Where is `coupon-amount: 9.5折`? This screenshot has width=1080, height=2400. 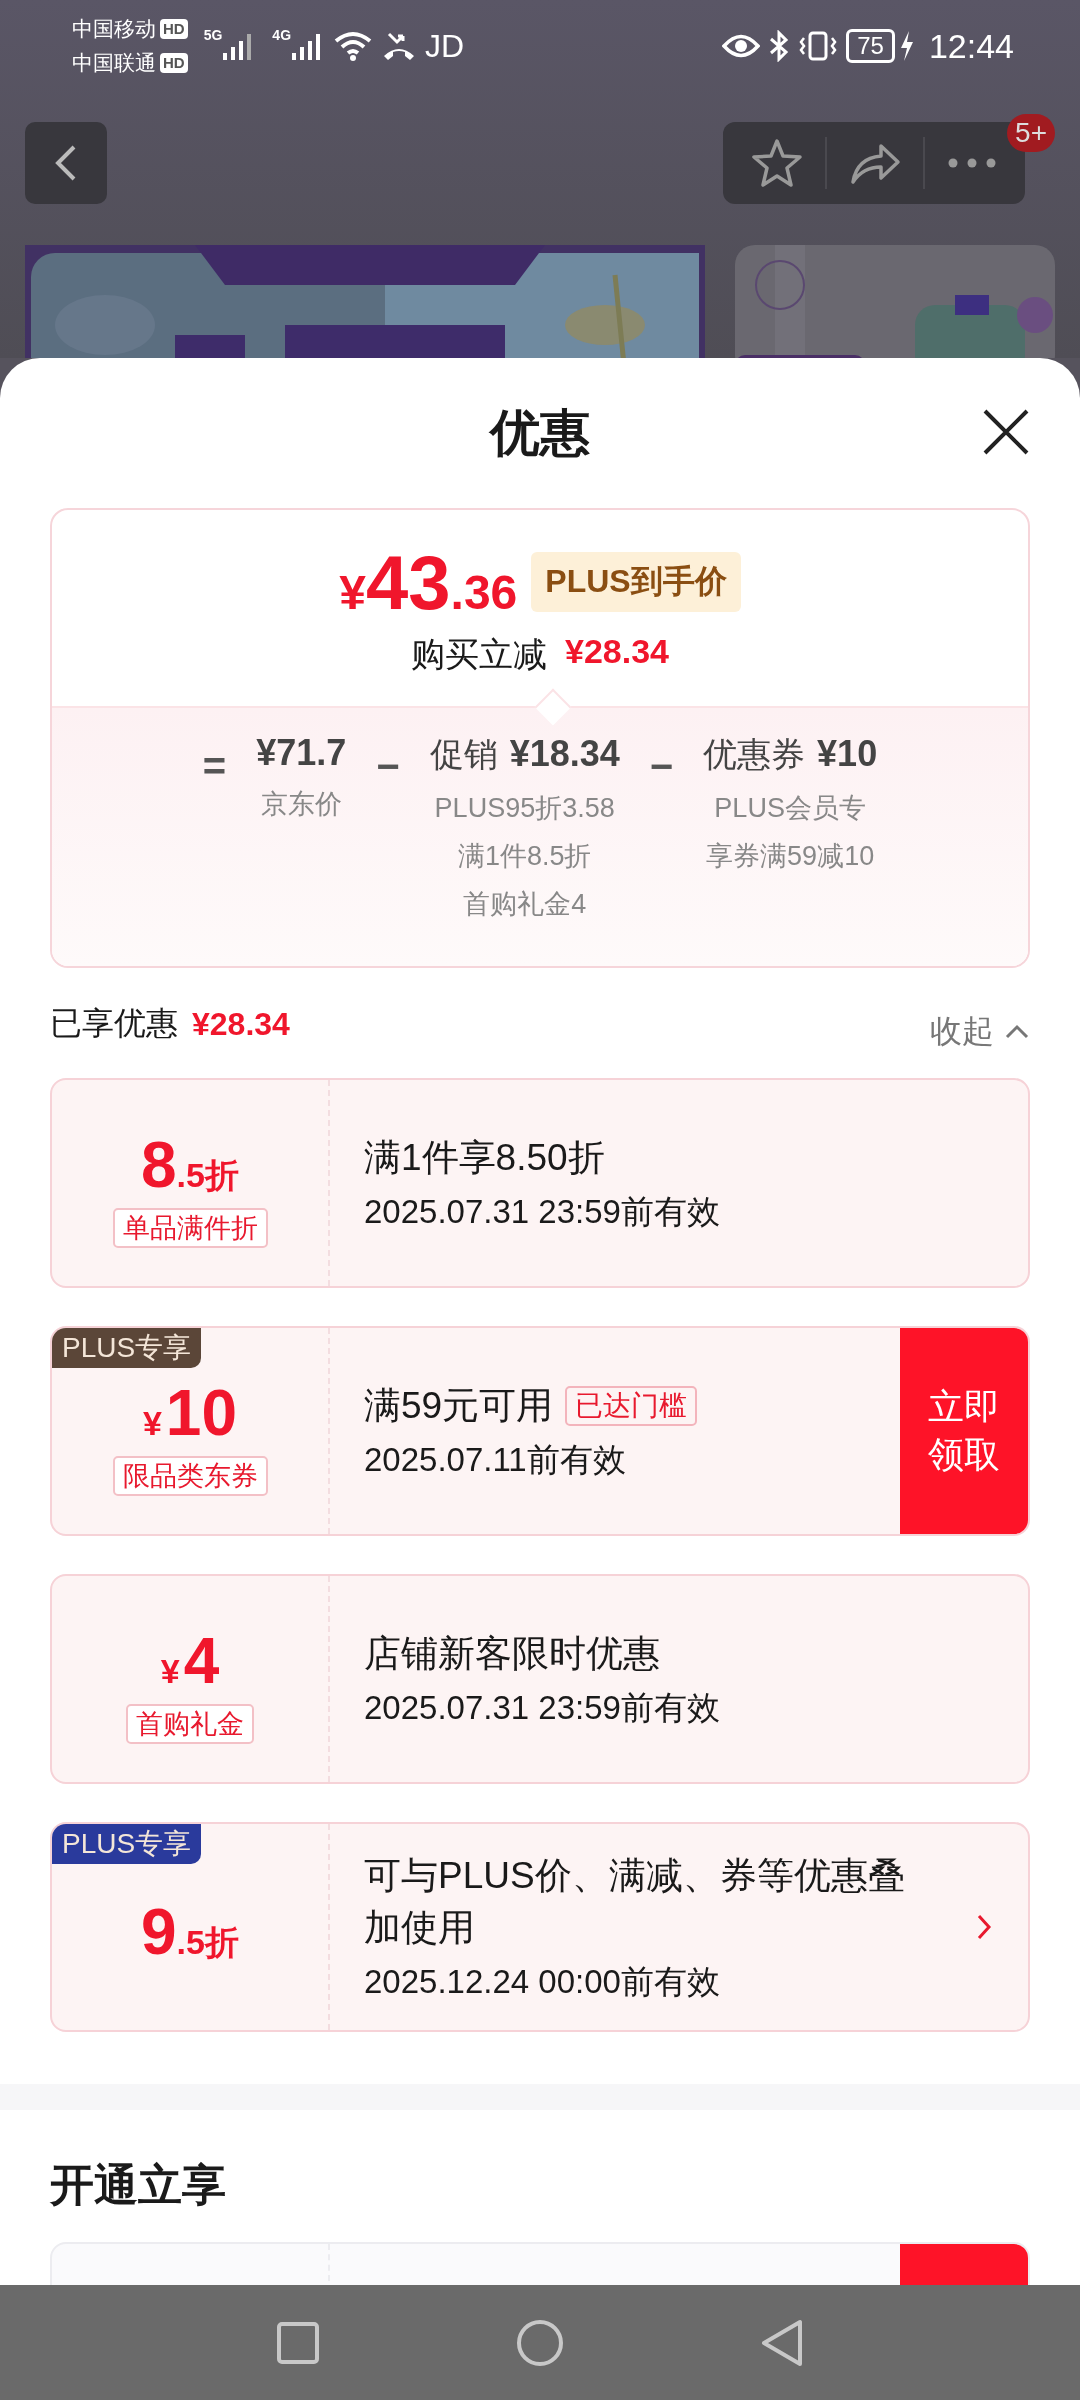 coupon-amount: 9.5折 is located at coordinates (190, 1932).